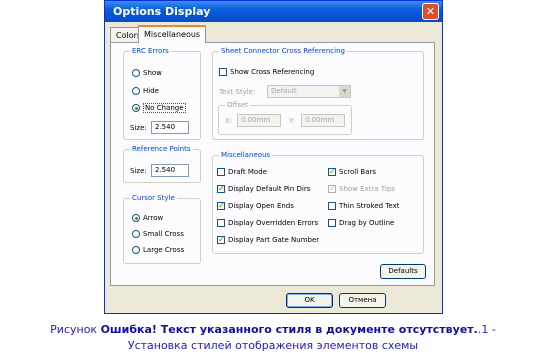  Describe the element at coordinates (162, 11) in the screenshot. I see `dialog-title: Options Display` at that location.